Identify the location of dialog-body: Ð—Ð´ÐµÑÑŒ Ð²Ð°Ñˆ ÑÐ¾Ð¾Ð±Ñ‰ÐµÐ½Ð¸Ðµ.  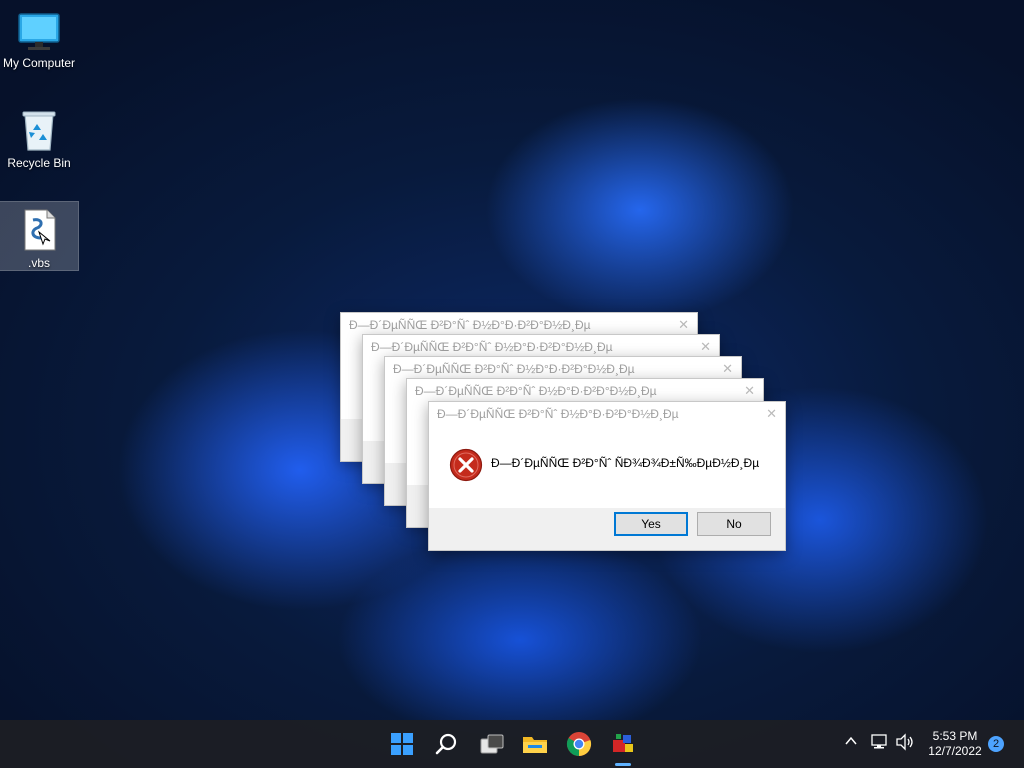
(607, 467).